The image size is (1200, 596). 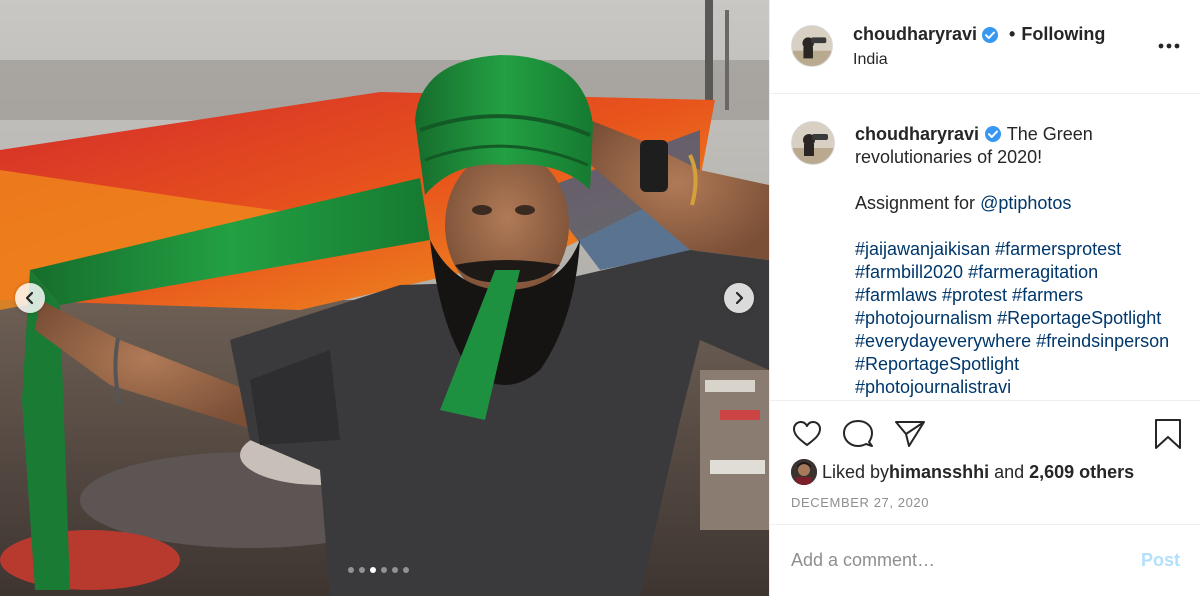 What do you see at coordinates (1022, 249) in the screenshot?
I see `hashtag-line: #jaijawanjaikisan #farmersprotest` at bounding box center [1022, 249].